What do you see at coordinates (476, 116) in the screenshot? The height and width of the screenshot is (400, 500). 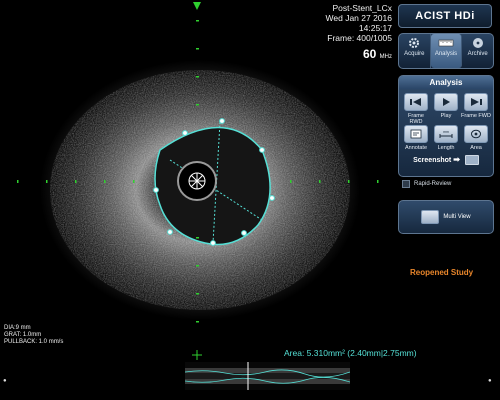 I see `frame-forward-label: Frame FWD` at bounding box center [476, 116].